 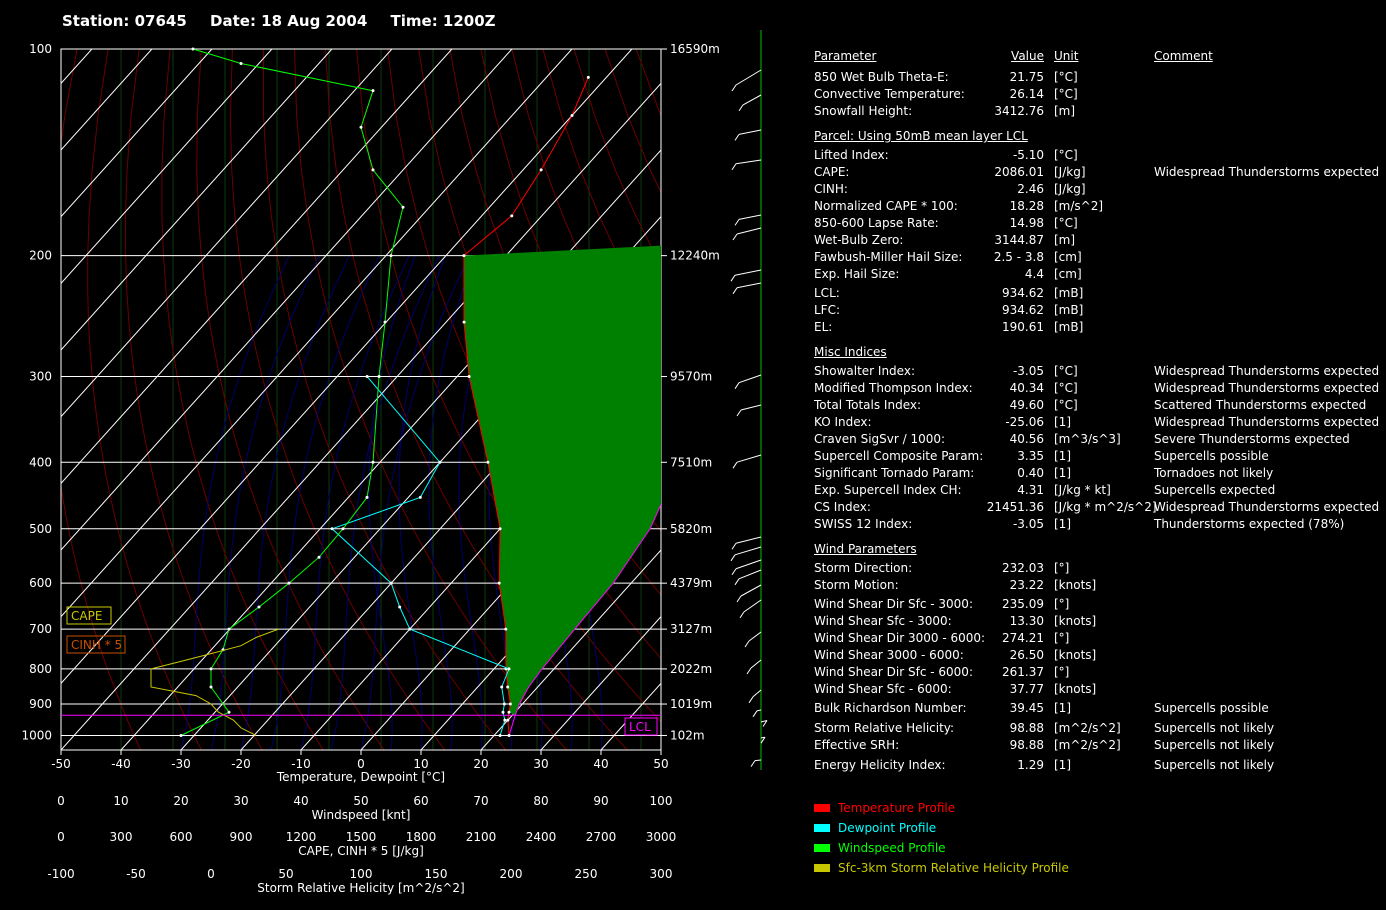 I want to click on param-value: 37.77, so click(x=1026, y=689).